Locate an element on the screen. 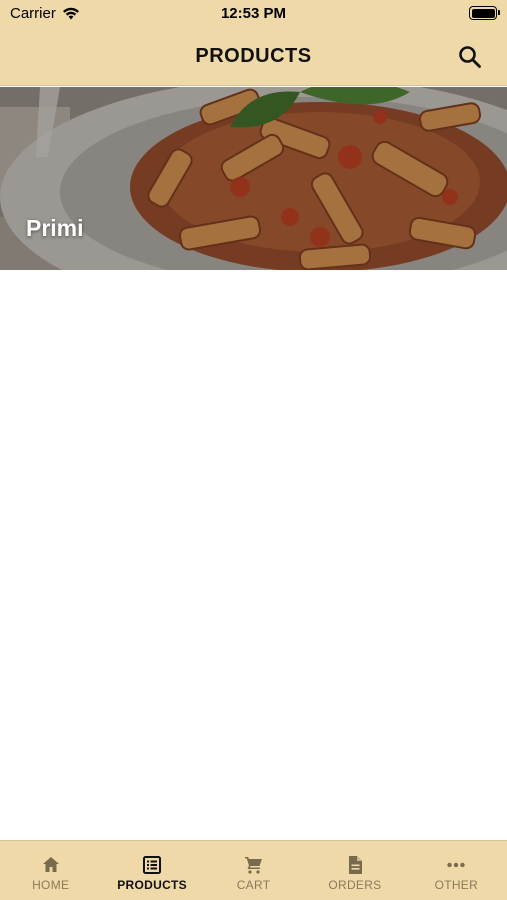  tab-cart: CART is located at coordinates (253, 870).